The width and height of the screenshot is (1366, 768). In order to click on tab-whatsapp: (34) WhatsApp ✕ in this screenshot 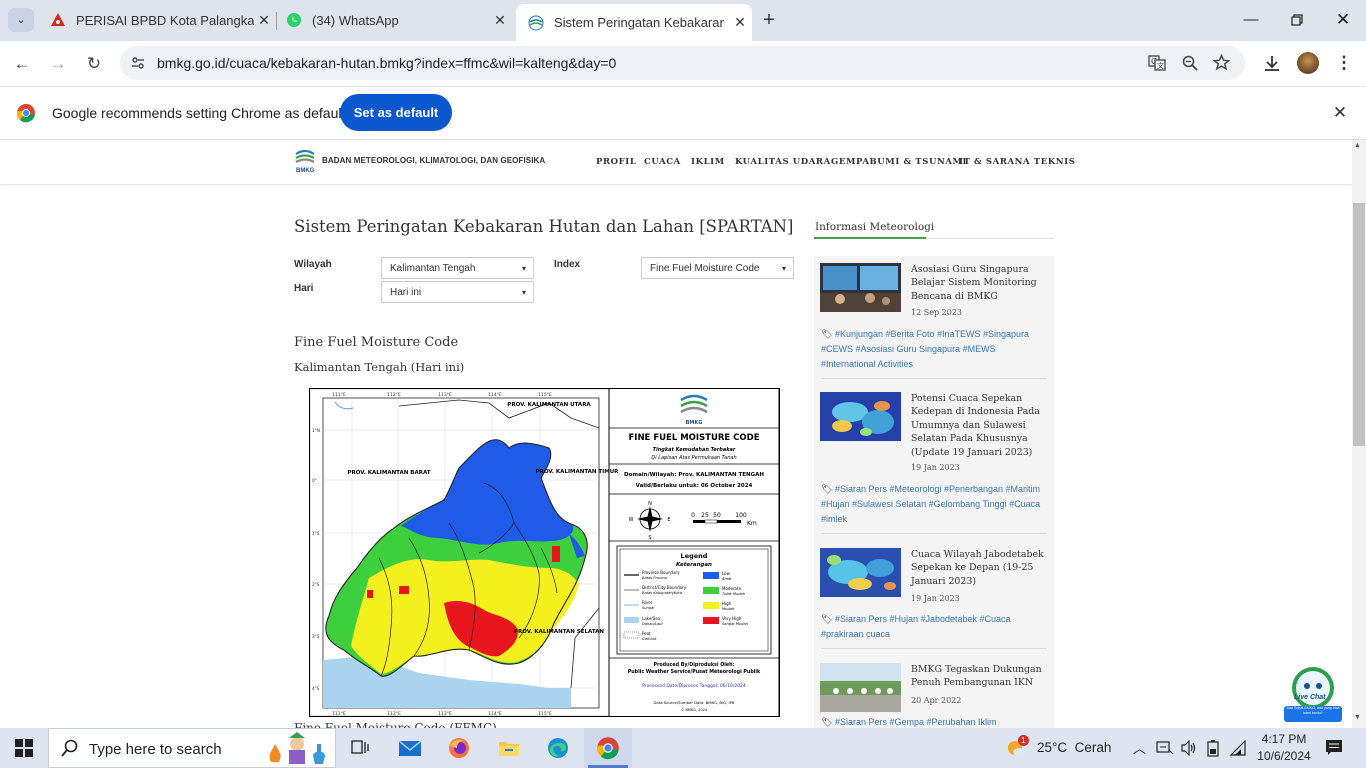, I will do `click(393, 20)`.